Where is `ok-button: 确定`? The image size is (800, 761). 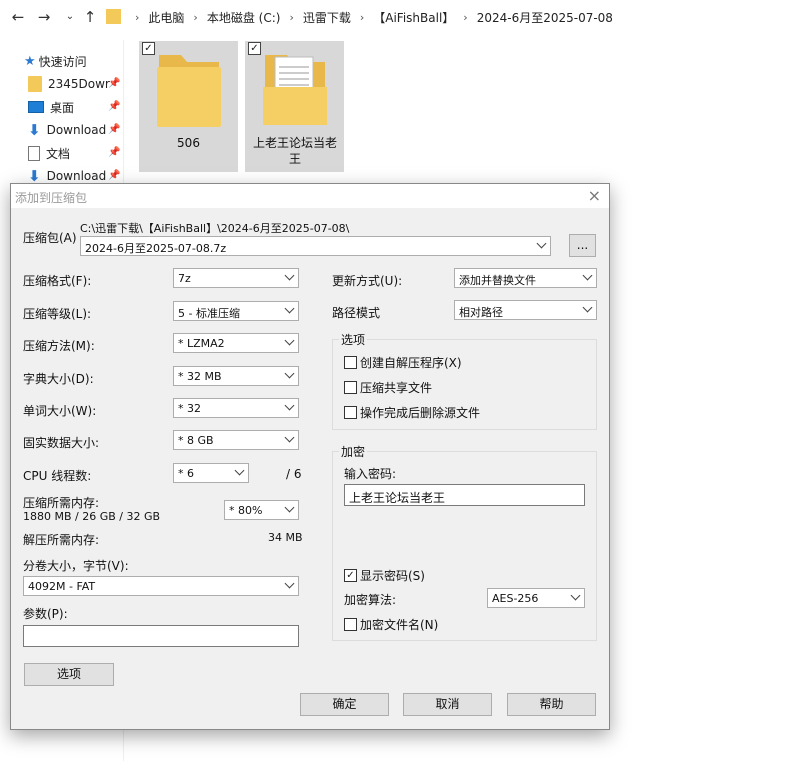
ok-button: 确定 is located at coordinates (344, 704).